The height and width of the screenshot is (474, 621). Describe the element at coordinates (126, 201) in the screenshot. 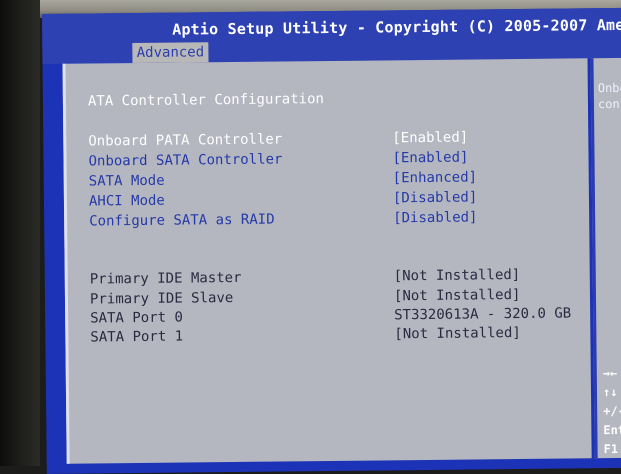

I see `setting-label: AHCI Mode` at that location.